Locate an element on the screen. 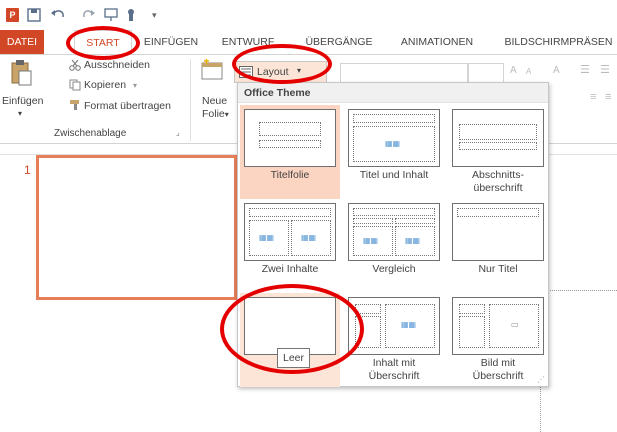  undo-icon is located at coordinates (58, 15).